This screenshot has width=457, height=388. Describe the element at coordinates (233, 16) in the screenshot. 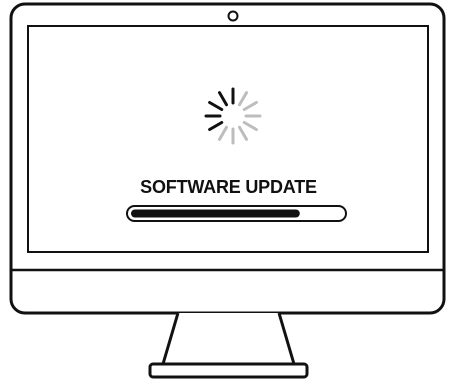

I see `camera-icon` at that location.